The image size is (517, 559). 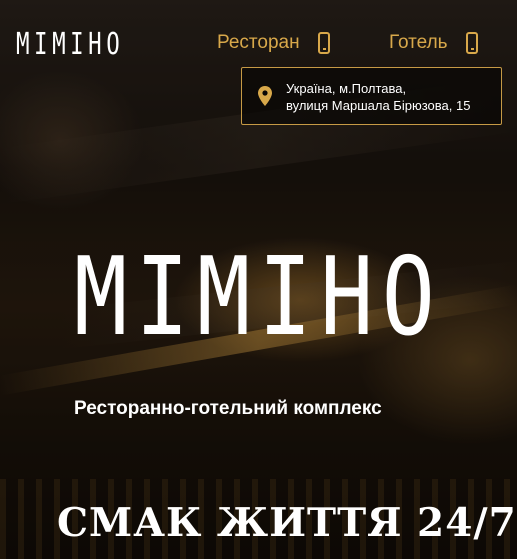 I want to click on address-line-2: вулиця Маршала Бірюзова, 15, so click(x=378, y=105).